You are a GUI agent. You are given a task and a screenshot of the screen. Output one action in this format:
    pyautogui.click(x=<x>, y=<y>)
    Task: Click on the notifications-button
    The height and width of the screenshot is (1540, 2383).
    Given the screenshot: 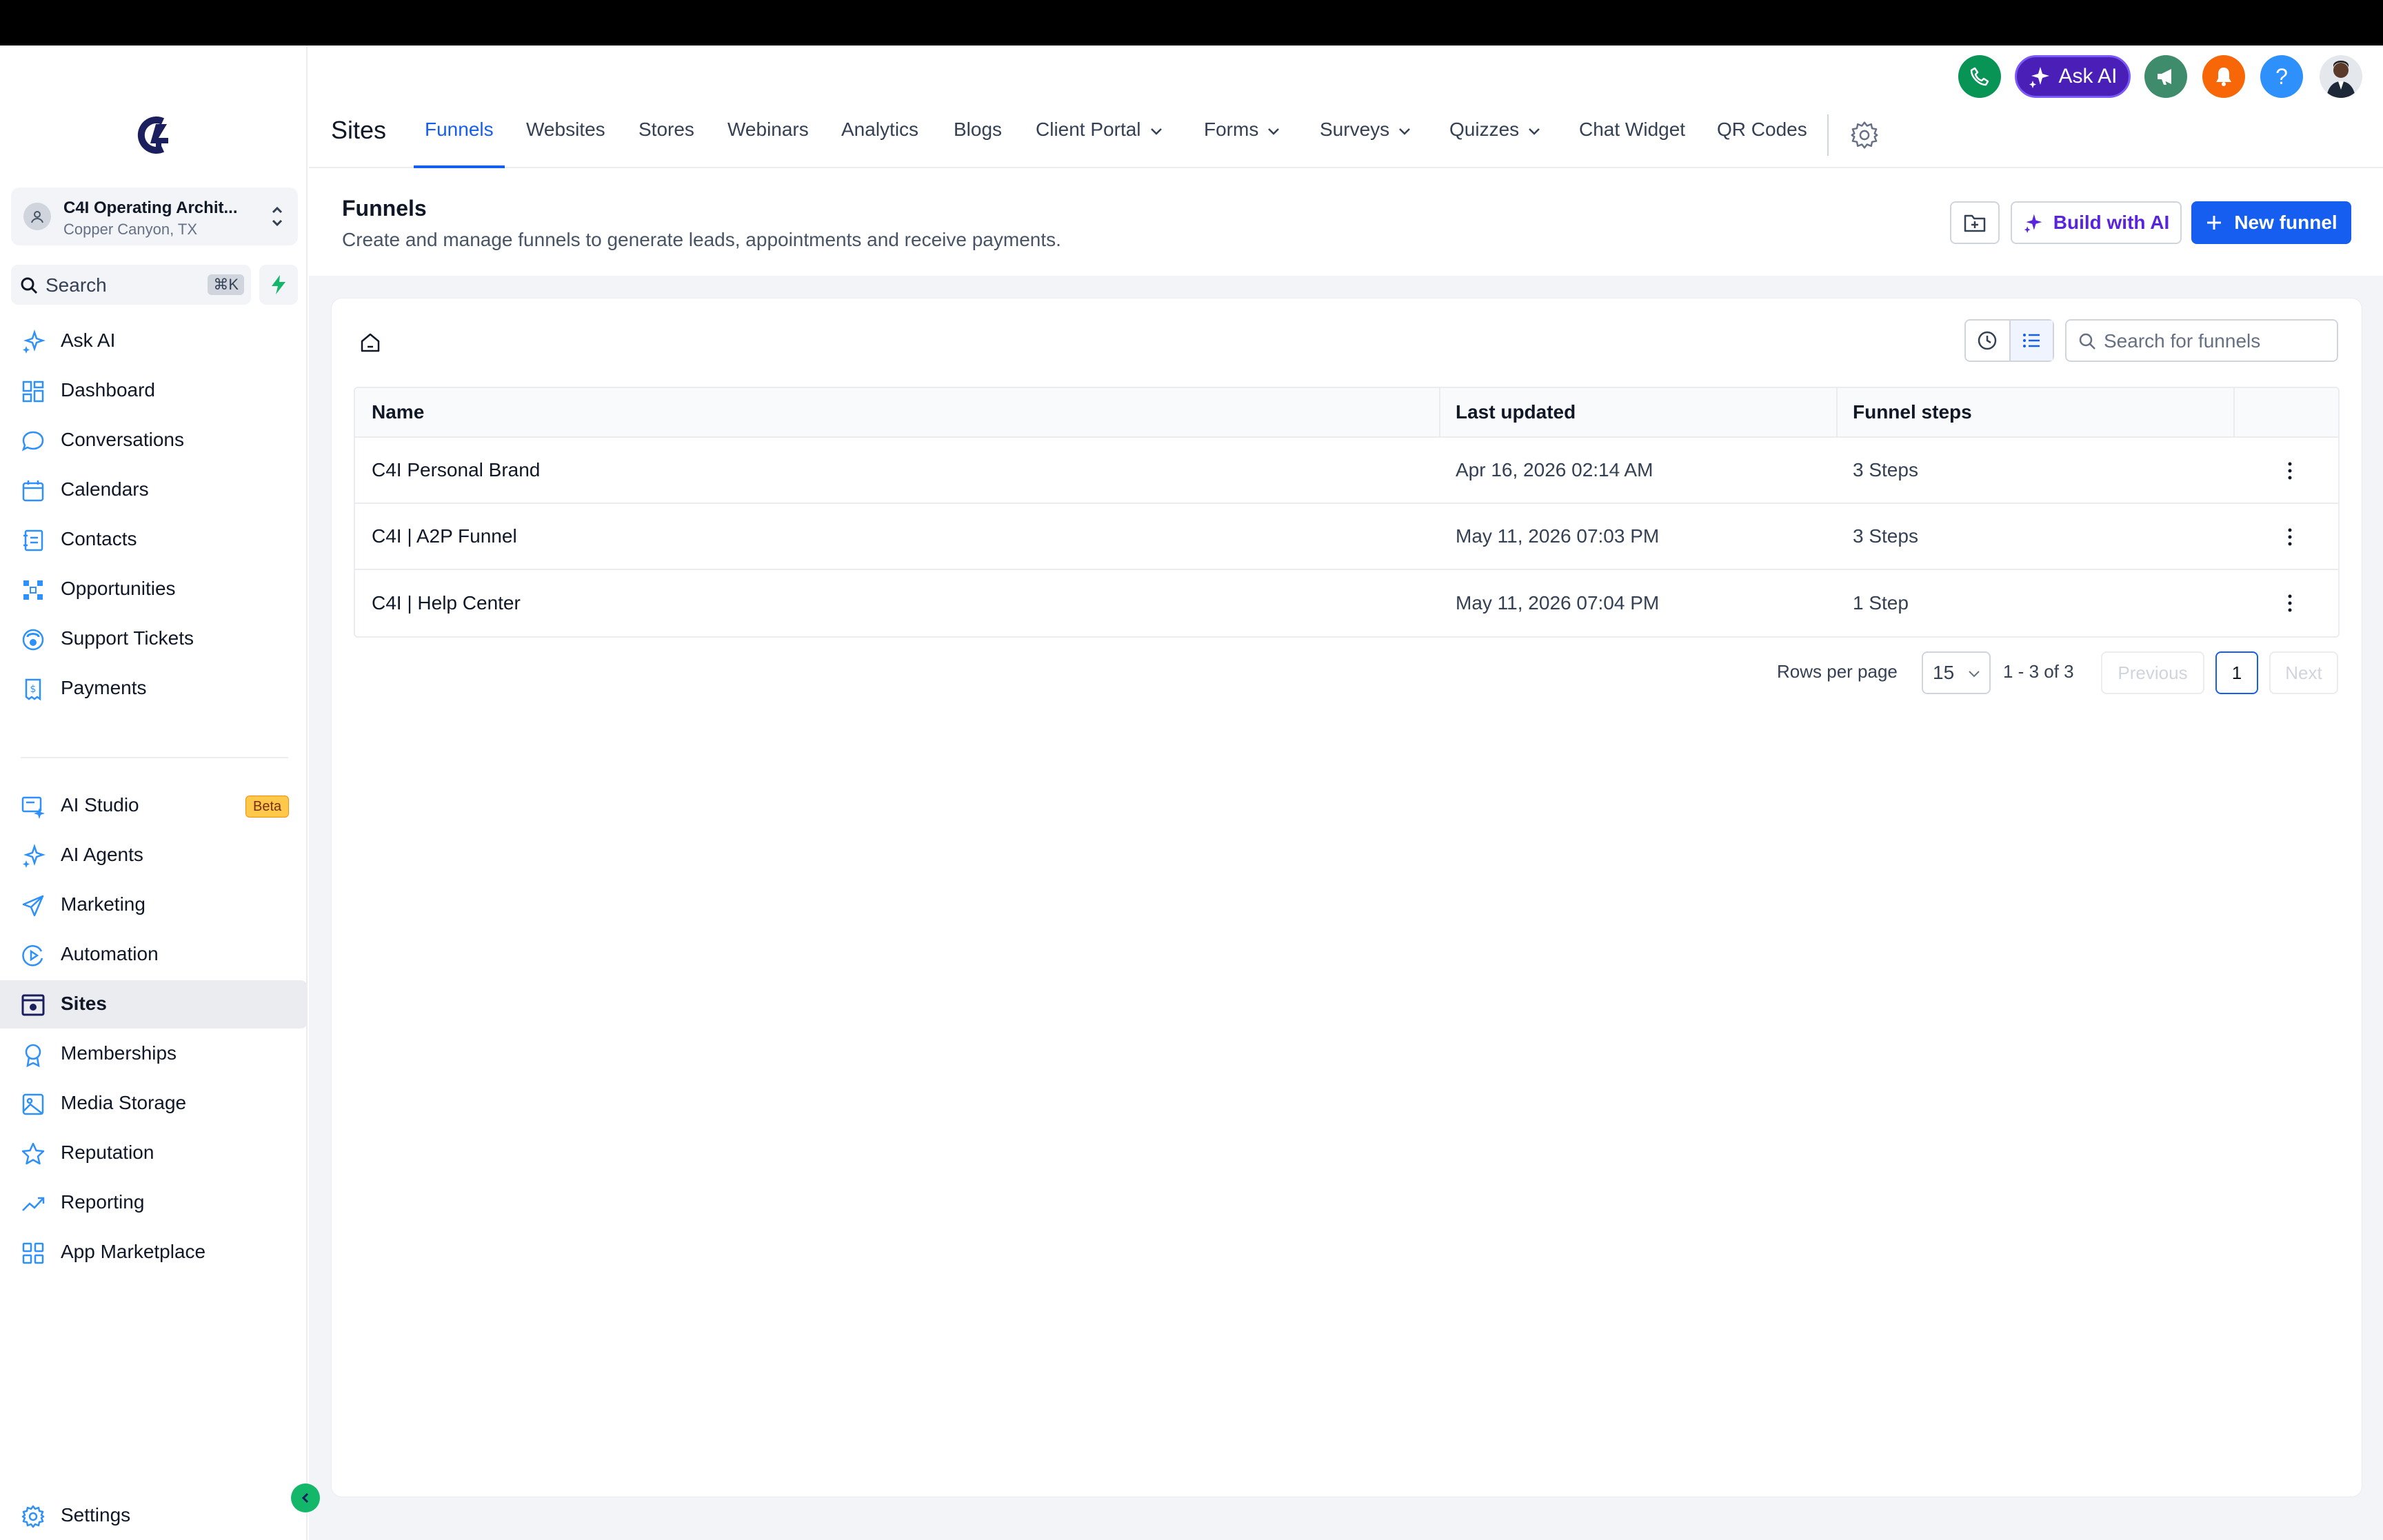 What is the action you would take?
    pyautogui.click(x=2223, y=77)
    